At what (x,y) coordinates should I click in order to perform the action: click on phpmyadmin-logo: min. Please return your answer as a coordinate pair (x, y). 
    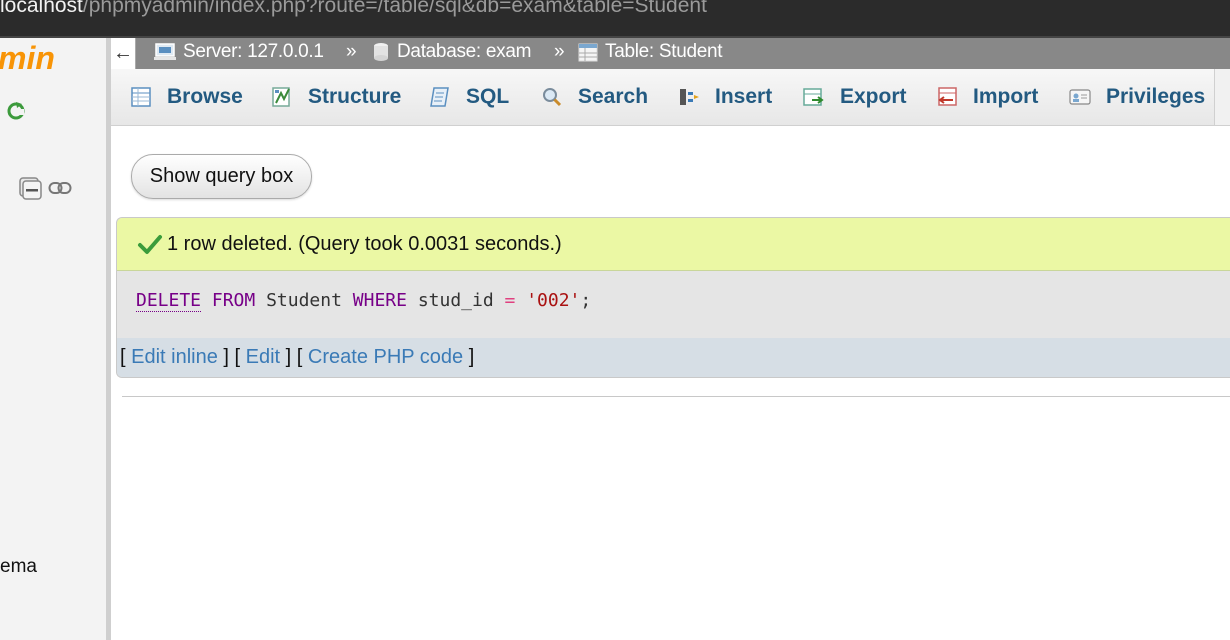
    Looking at the image, I should click on (27, 58).